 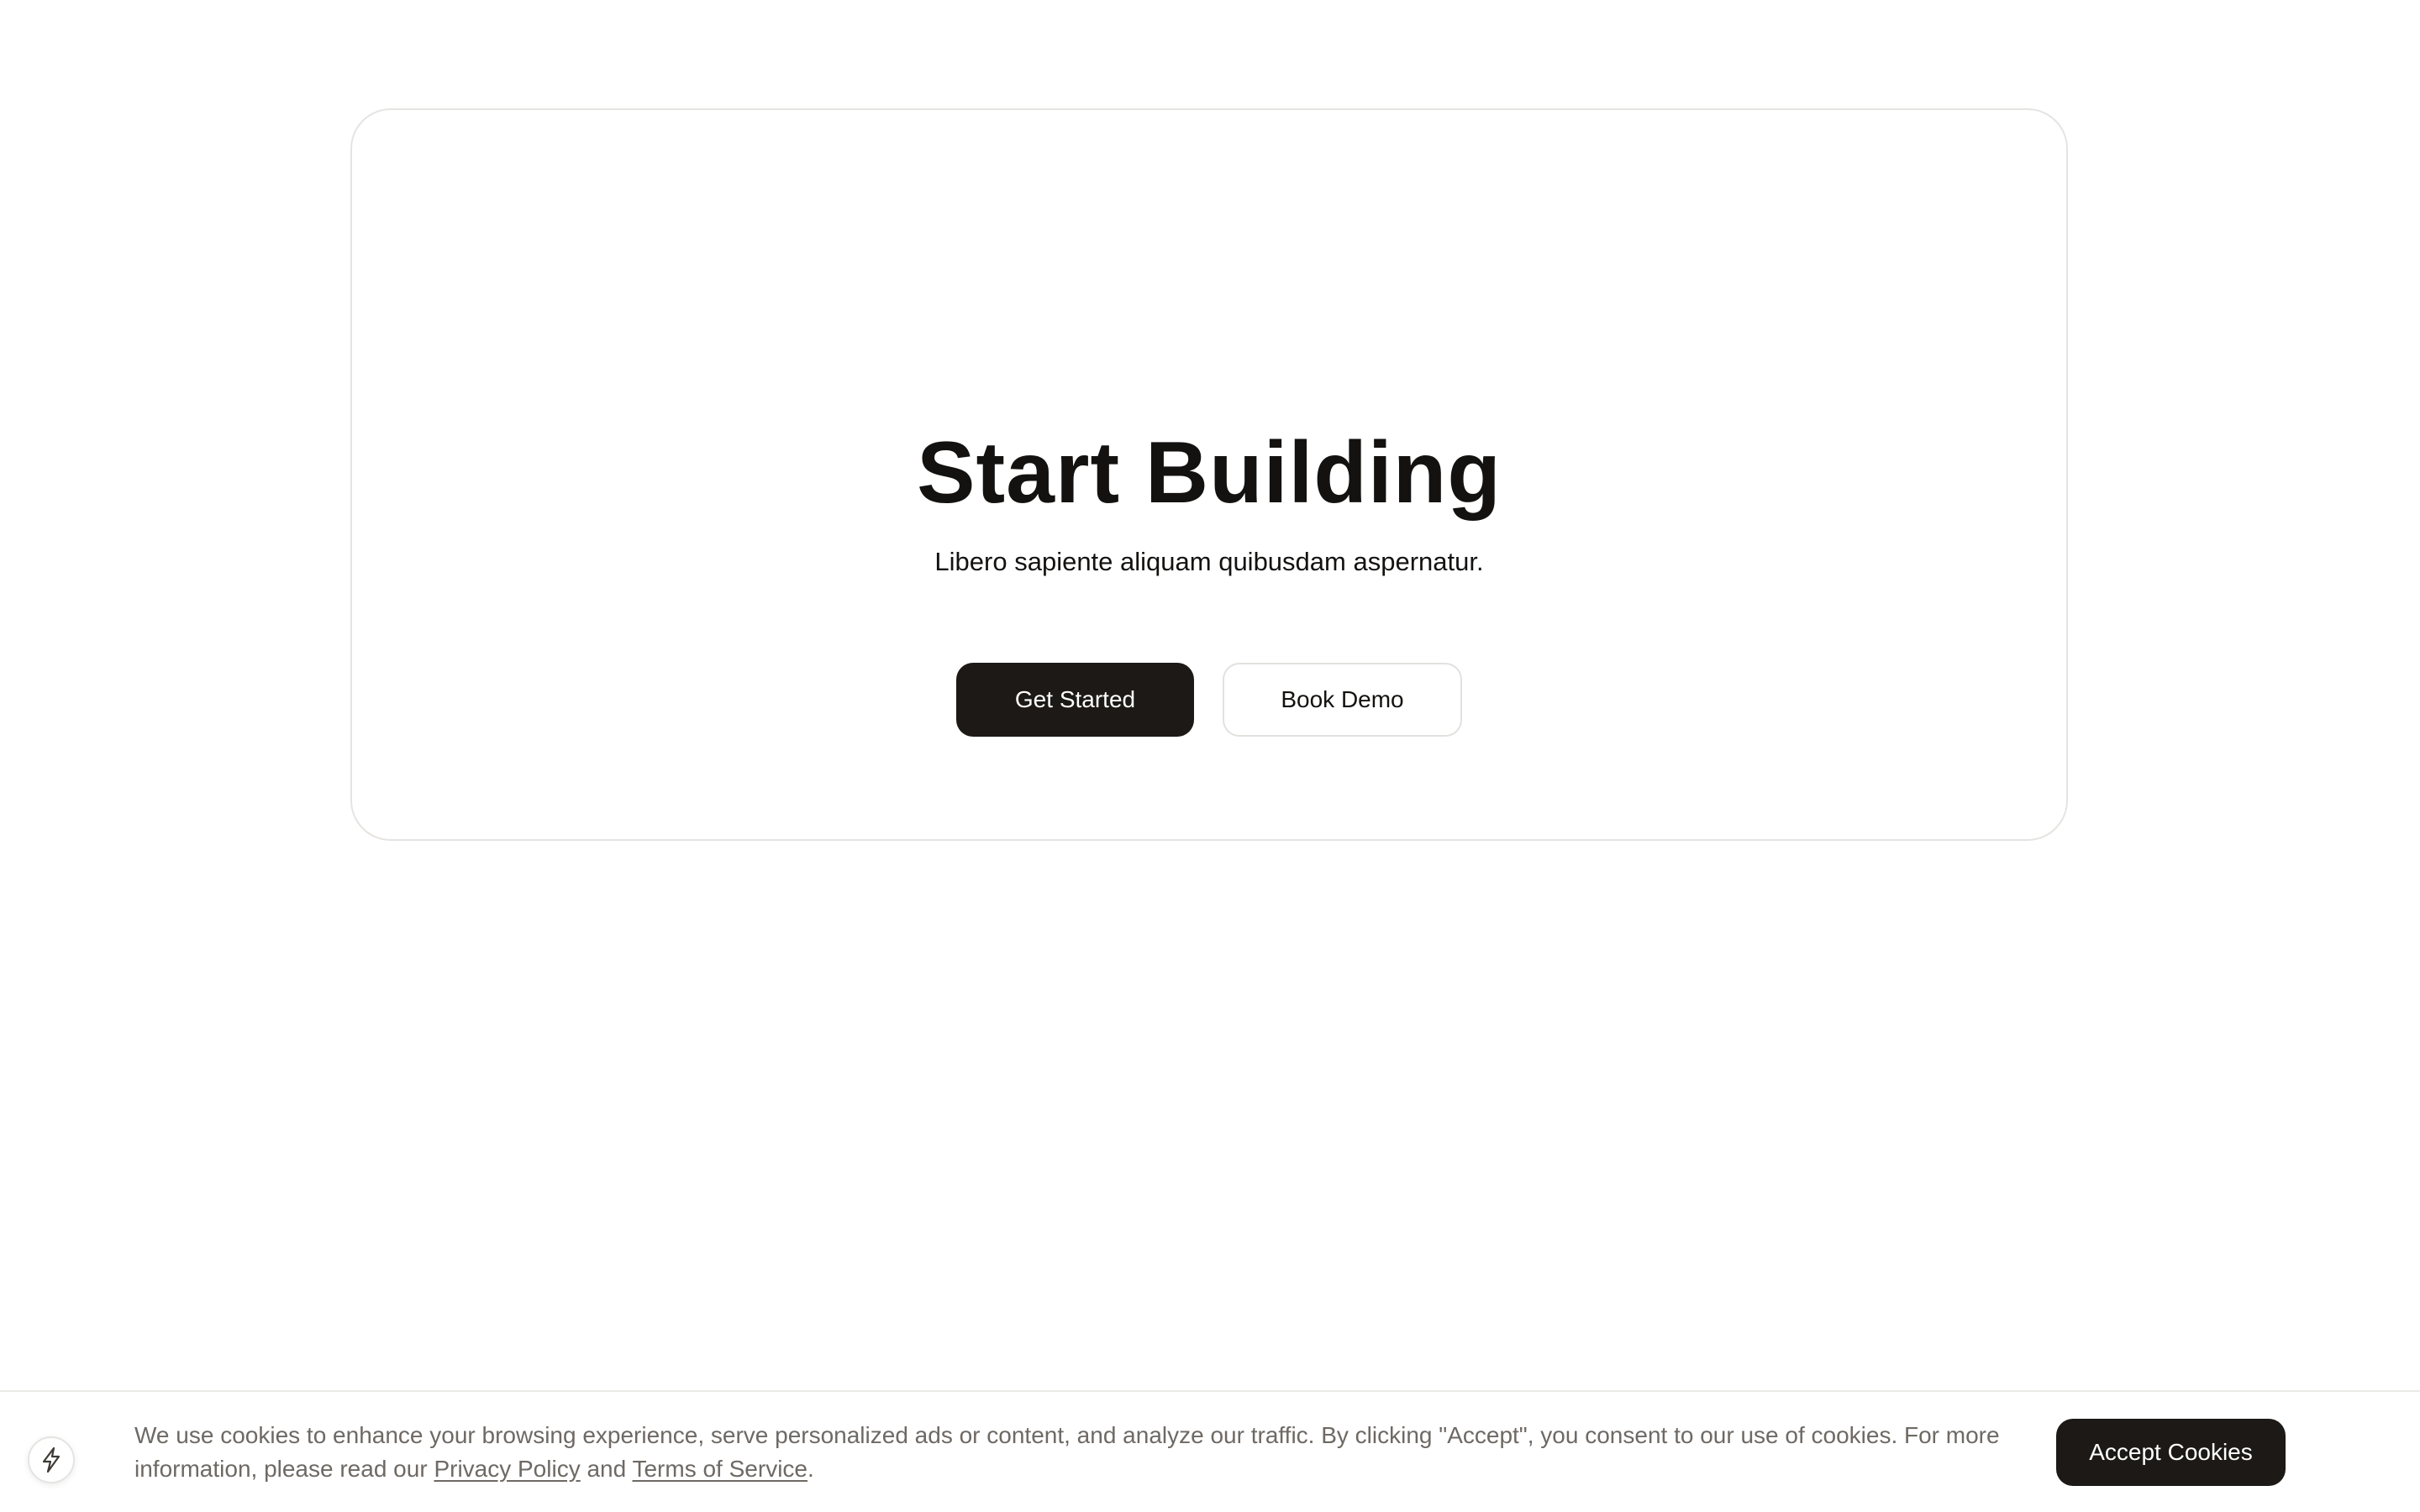 I want to click on privacy-policy-link: Privacy Policy, so click(x=507, y=1469).